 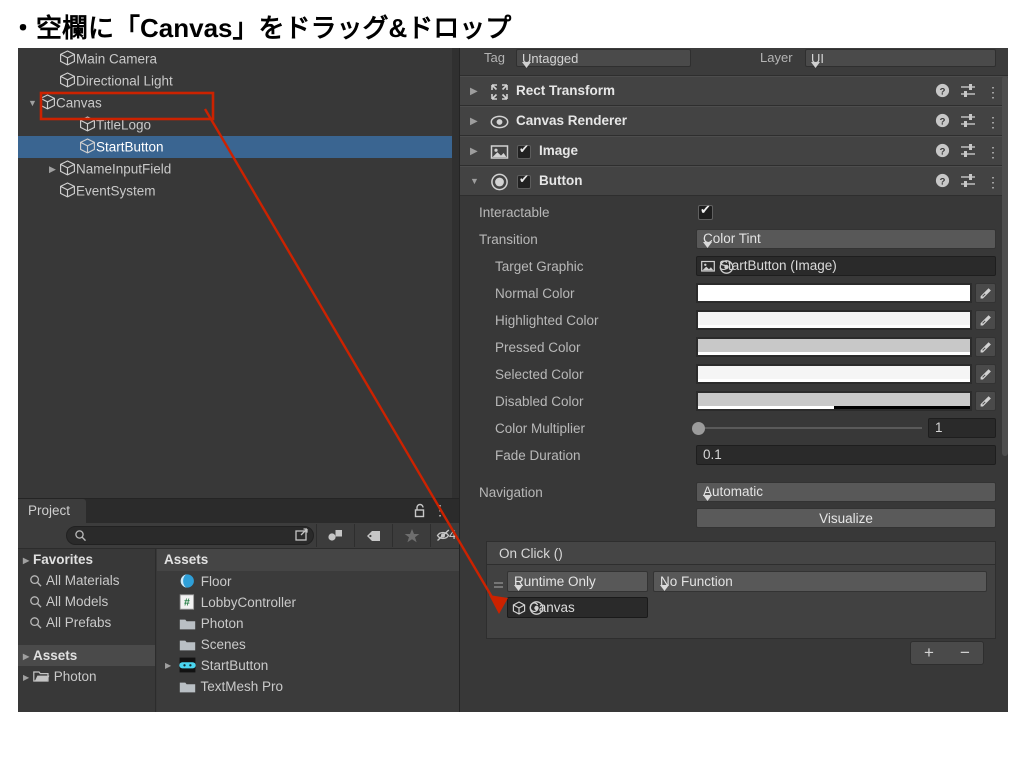 I want to click on favorites-list: All Materials All Models All Prefabs, so click(x=86, y=601).